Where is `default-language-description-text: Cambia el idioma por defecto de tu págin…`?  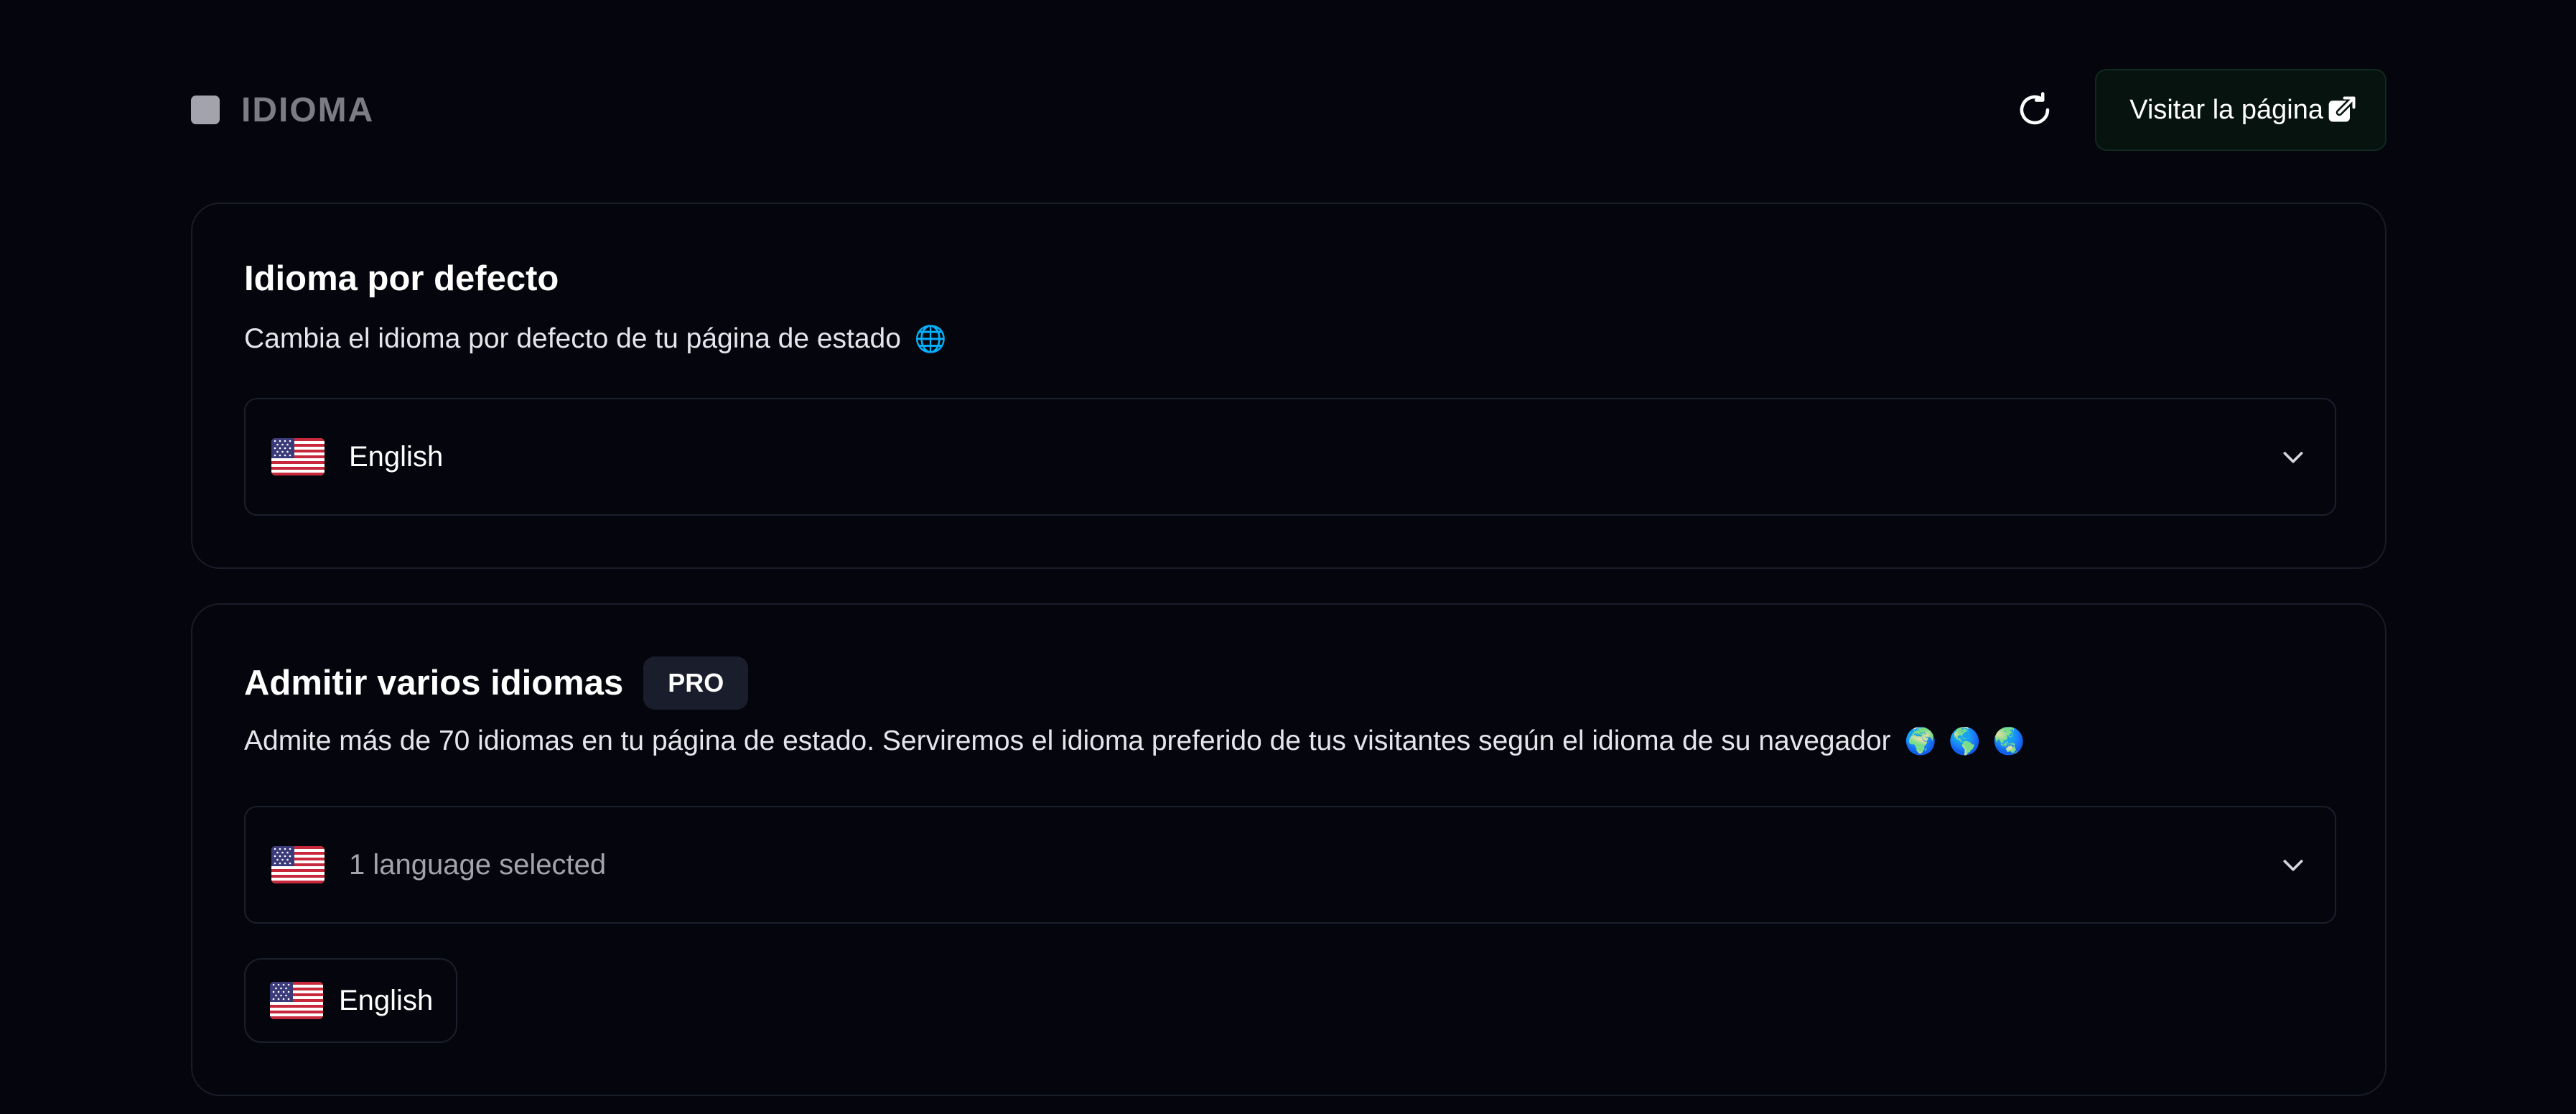 default-language-description-text: Cambia el idioma por defecto de tu págin… is located at coordinates (572, 338).